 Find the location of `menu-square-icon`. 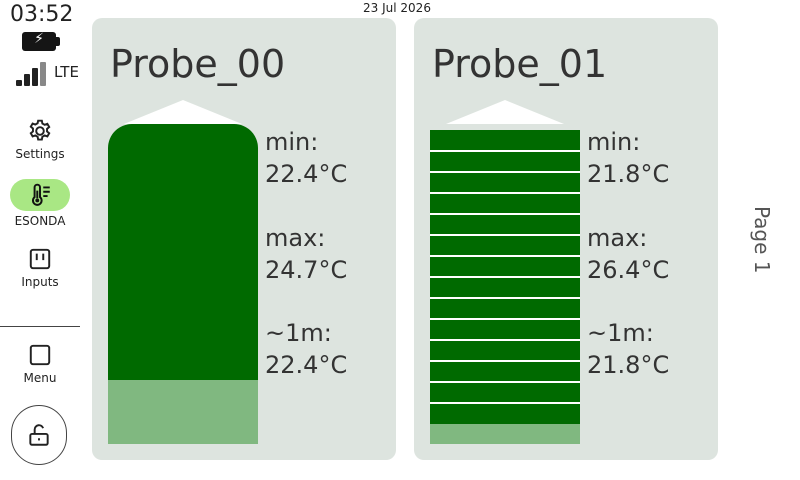

menu-square-icon is located at coordinates (40, 355).